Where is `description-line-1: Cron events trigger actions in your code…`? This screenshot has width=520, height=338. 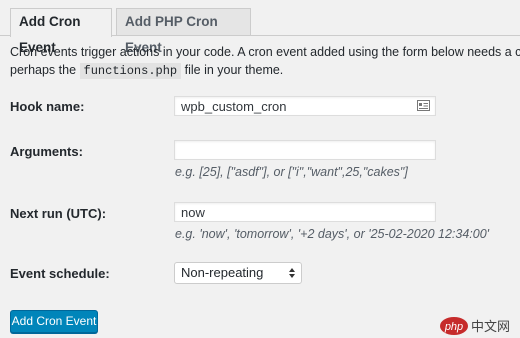 description-line-1: Cron events trigger actions in your code… is located at coordinates (265, 52).